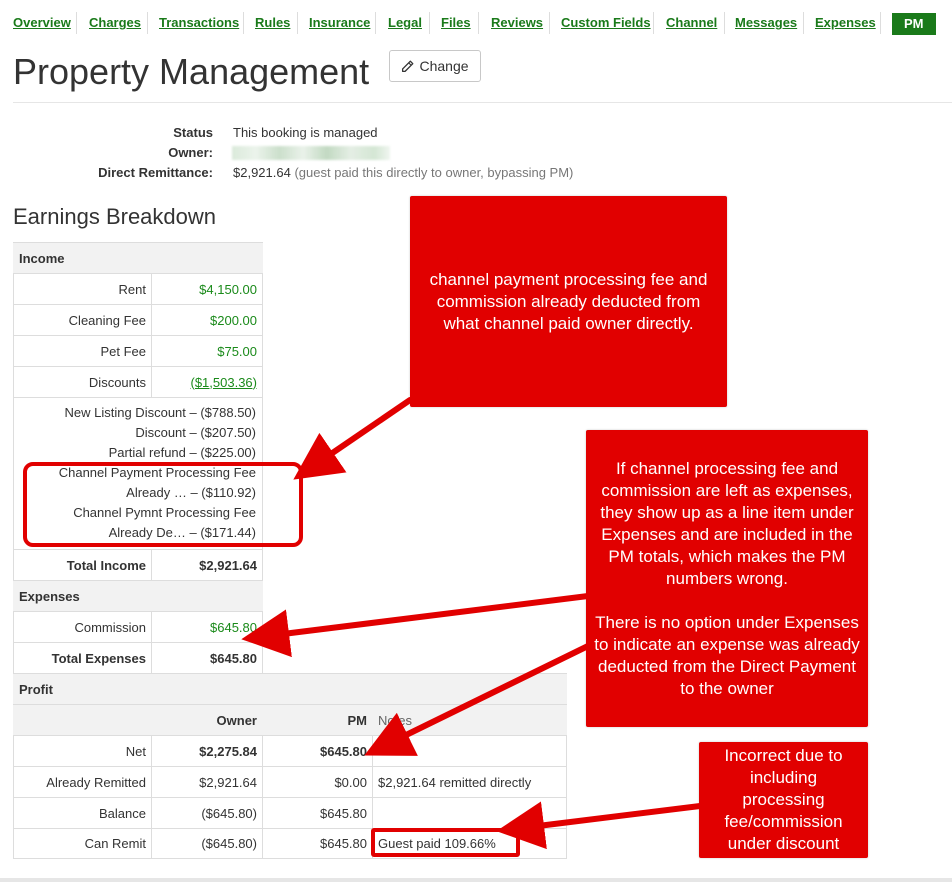 This screenshot has width=952, height=882. I want to click on pencil-icon, so click(407, 66).